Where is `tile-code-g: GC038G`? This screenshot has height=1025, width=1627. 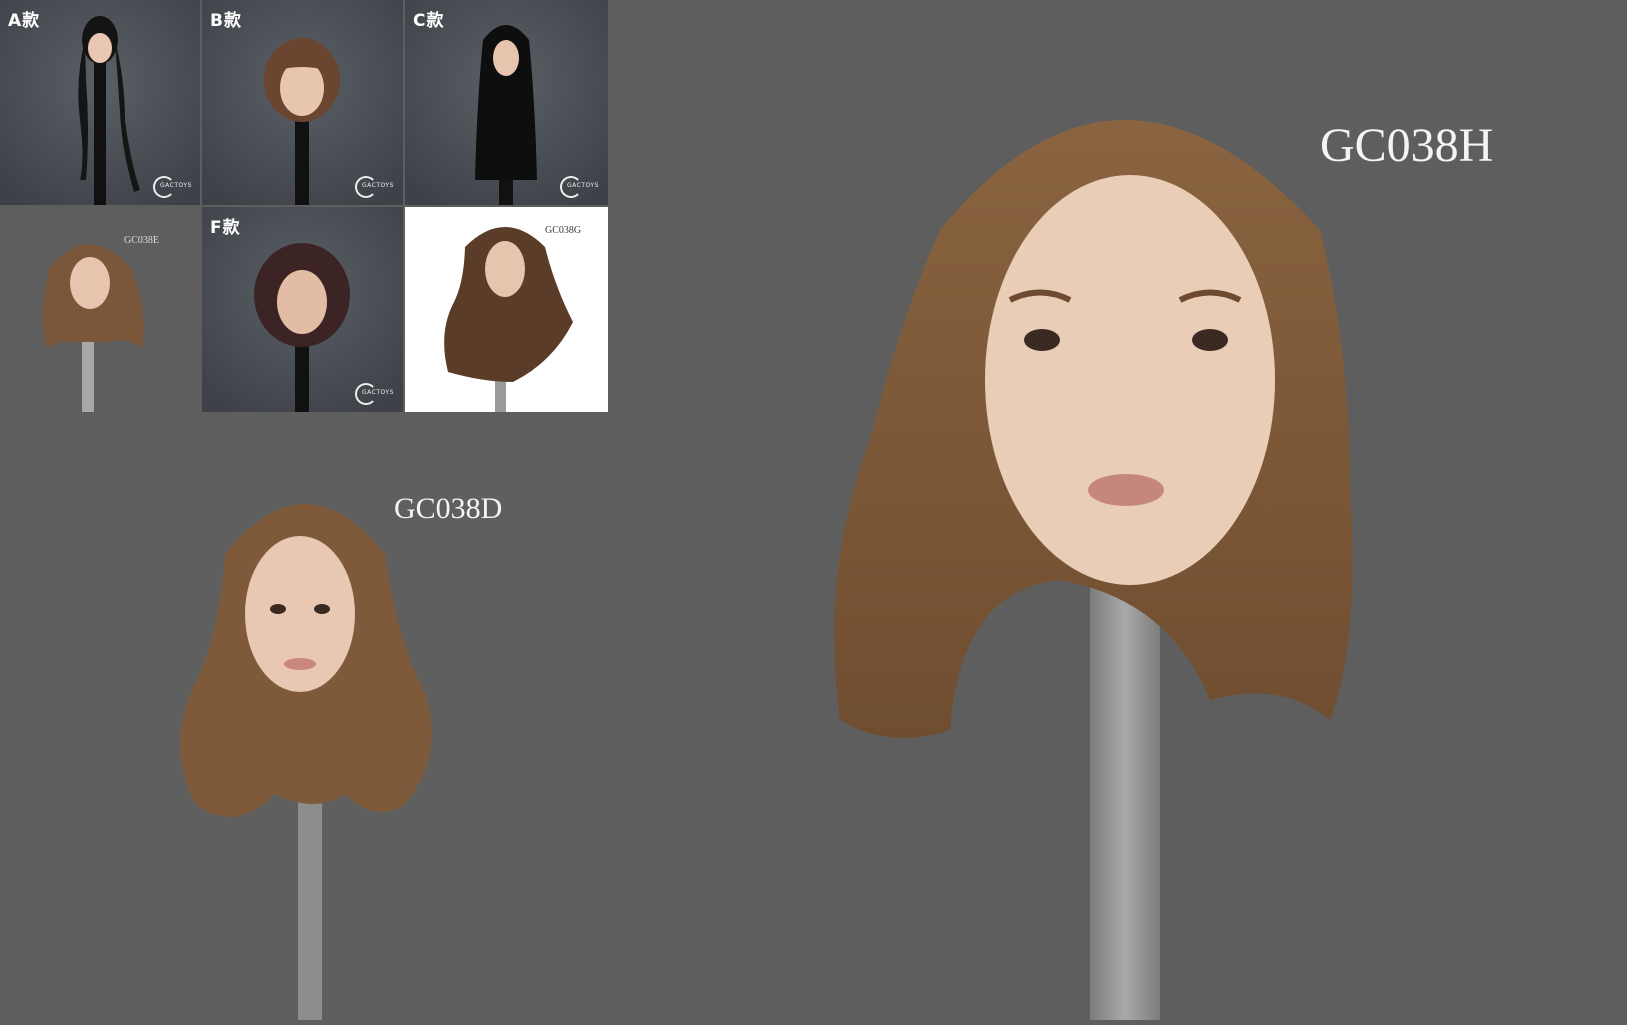 tile-code-g: GC038G is located at coordinates (563, 230).